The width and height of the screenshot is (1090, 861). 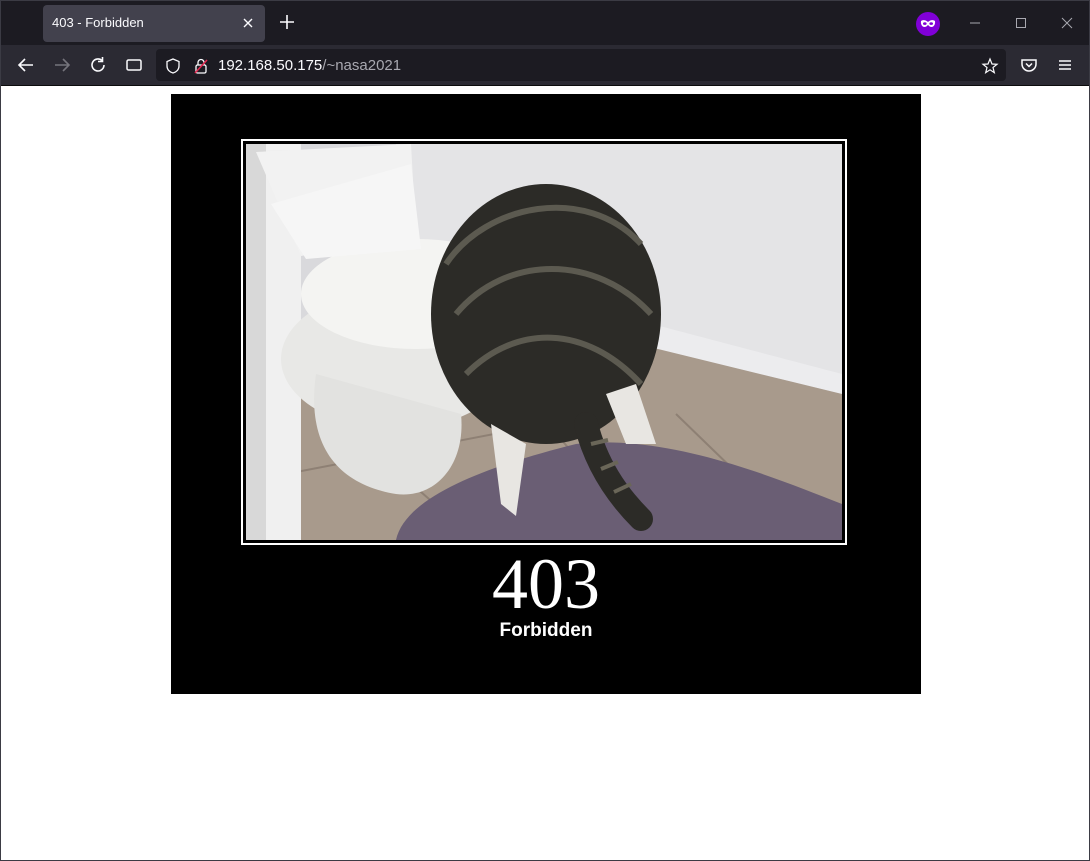 I want to click on address-bar: 192.168.50.175/~nasa2021, so click(x=581, y=65).